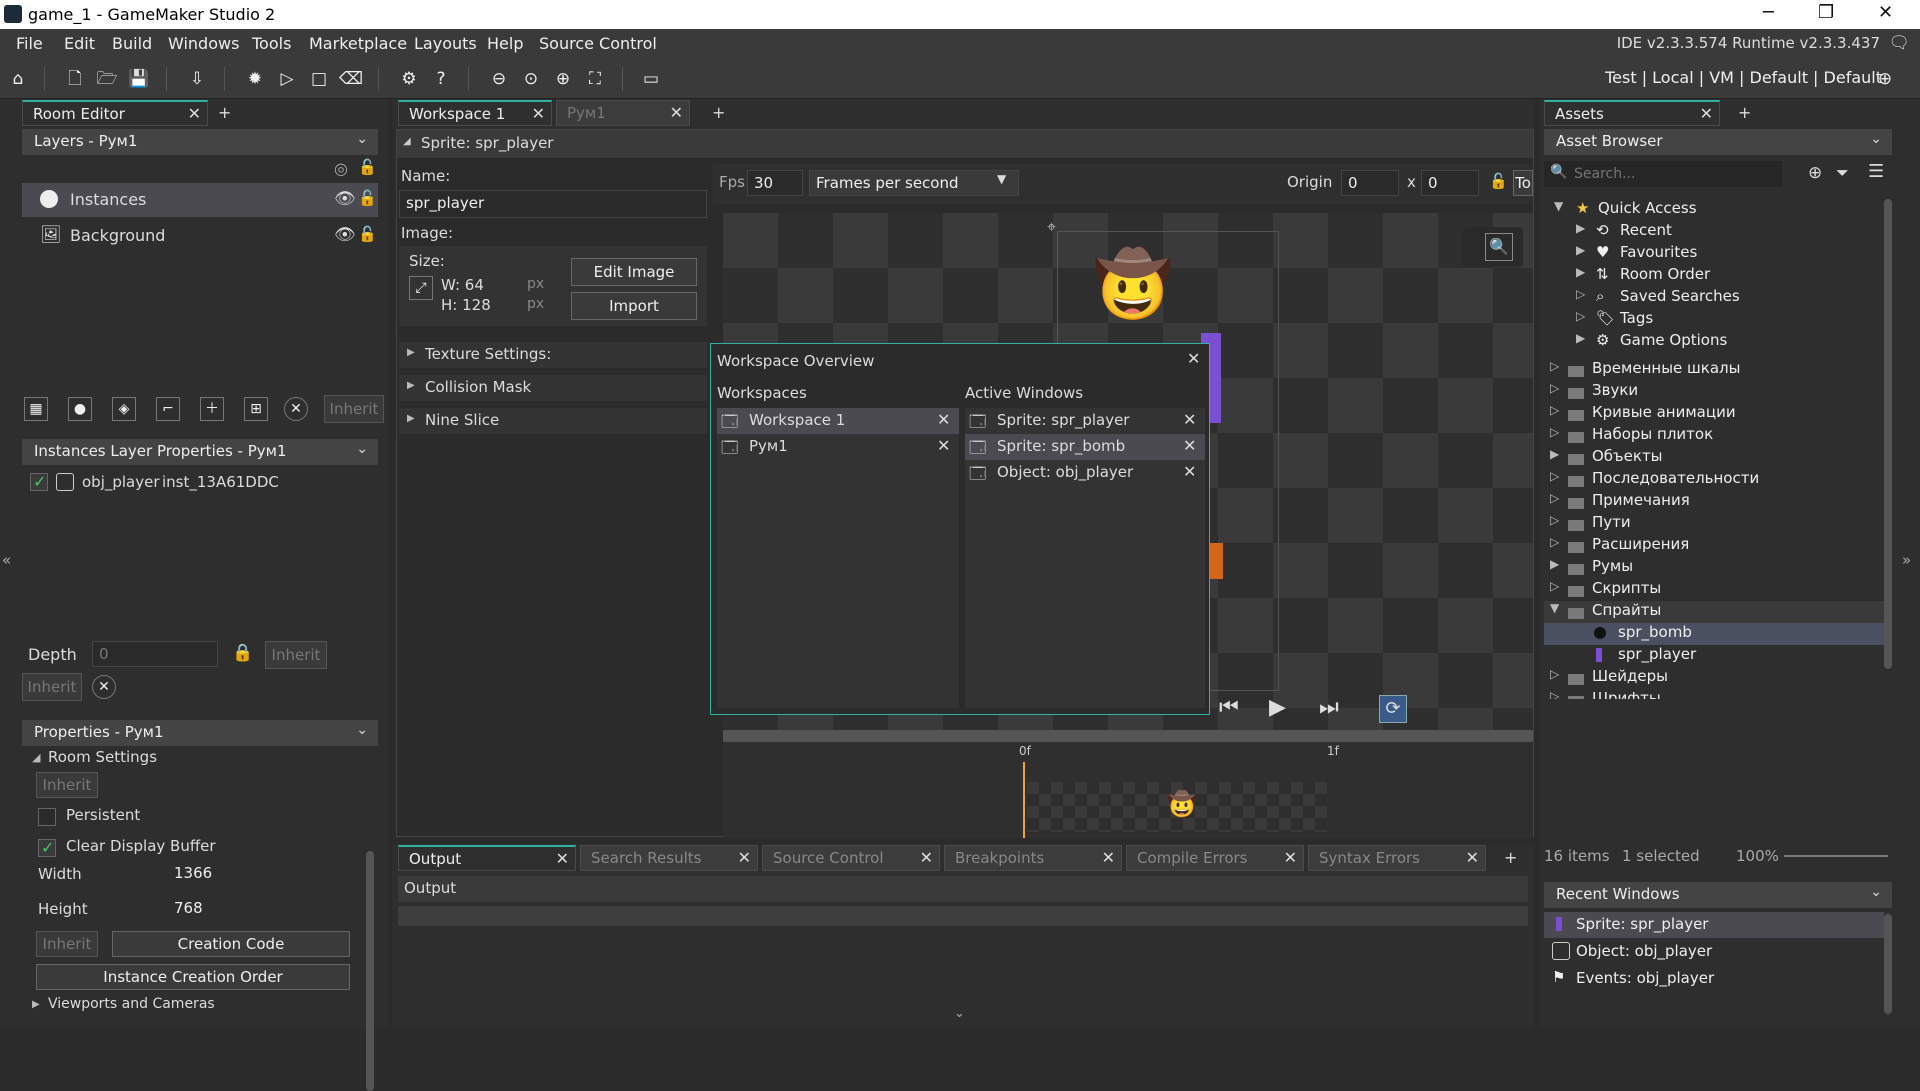 Image resolution: width=1920 pixels, height=1091 pixels. Describe the element at coordinates (407, 141) in the screenshot. I see `collapse-arrow-icon: ◢` at that location.